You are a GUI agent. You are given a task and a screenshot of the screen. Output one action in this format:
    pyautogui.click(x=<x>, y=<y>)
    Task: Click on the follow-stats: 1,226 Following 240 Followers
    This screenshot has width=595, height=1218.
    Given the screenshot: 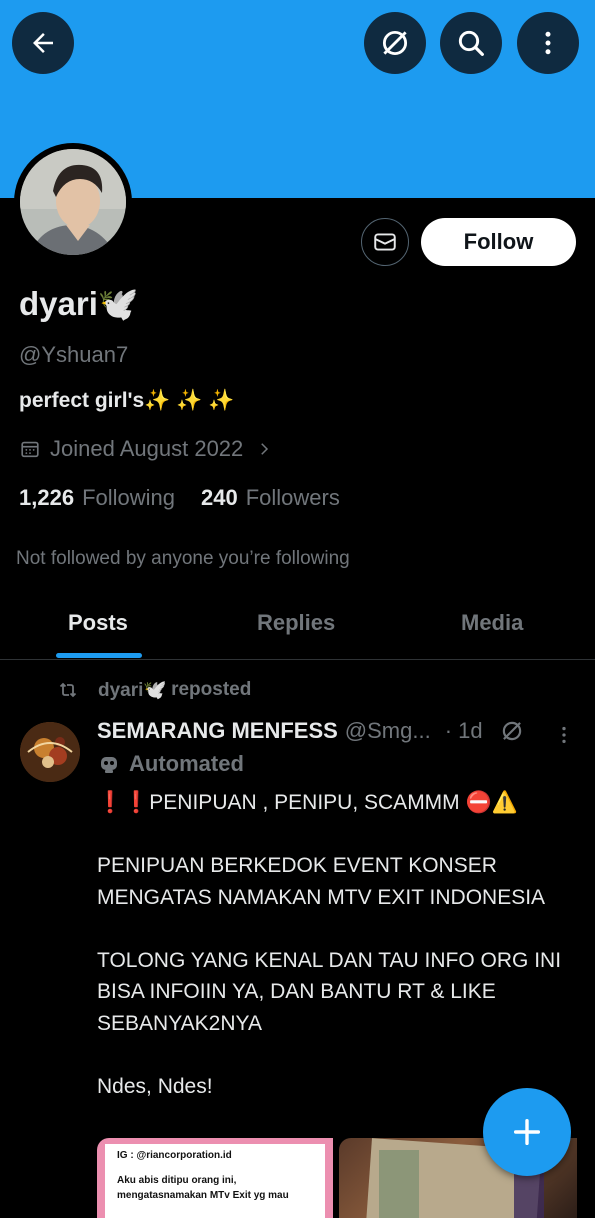 What is the action you would take?
    pyautogui.click(x=179, y=498)
    